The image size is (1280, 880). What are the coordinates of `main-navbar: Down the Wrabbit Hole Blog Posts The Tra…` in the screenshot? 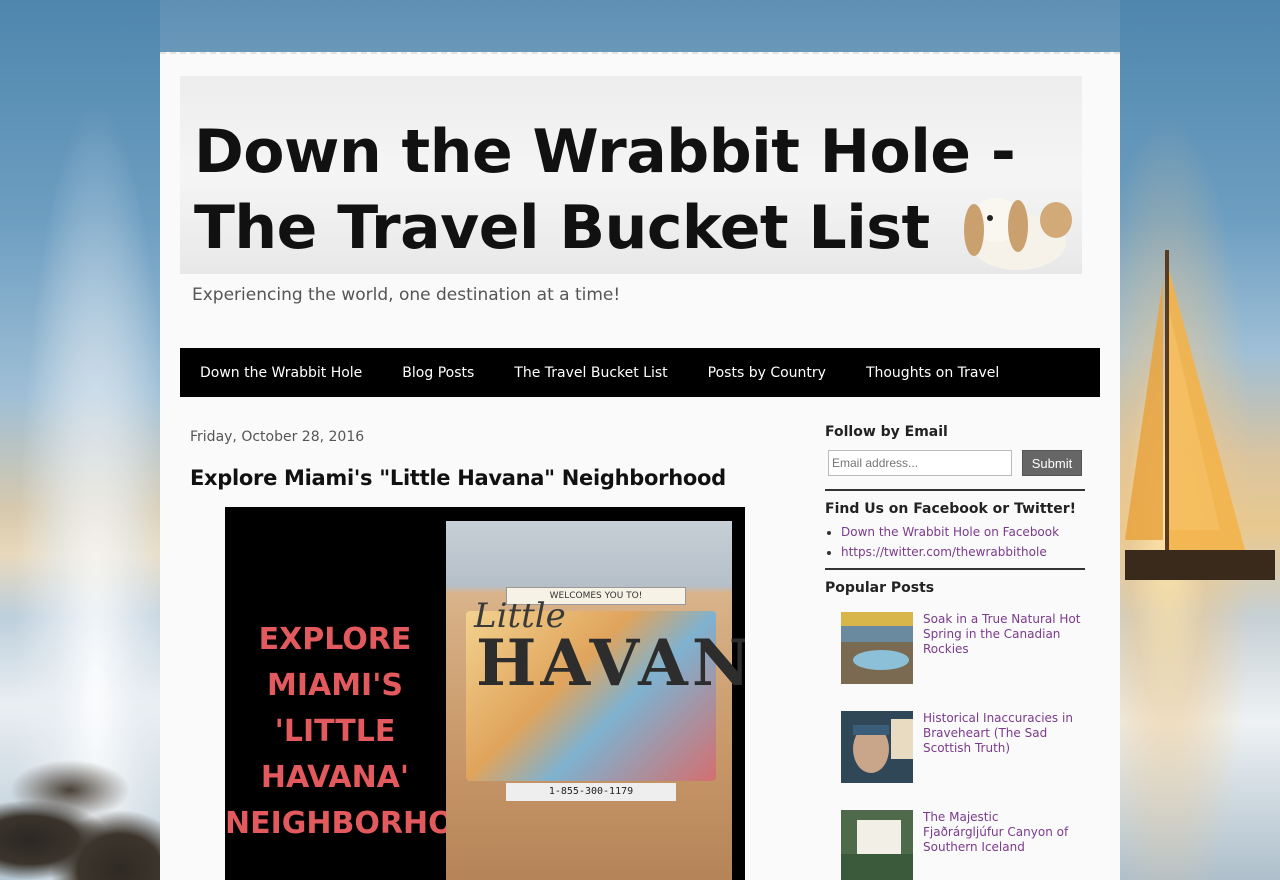 It's located at (640, 372).